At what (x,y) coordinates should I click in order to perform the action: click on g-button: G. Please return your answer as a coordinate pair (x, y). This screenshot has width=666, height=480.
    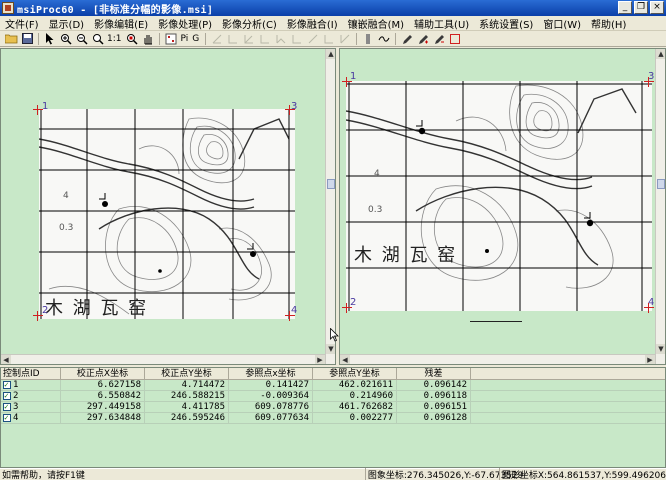
    Looking at the image, I should click on (195, 39).